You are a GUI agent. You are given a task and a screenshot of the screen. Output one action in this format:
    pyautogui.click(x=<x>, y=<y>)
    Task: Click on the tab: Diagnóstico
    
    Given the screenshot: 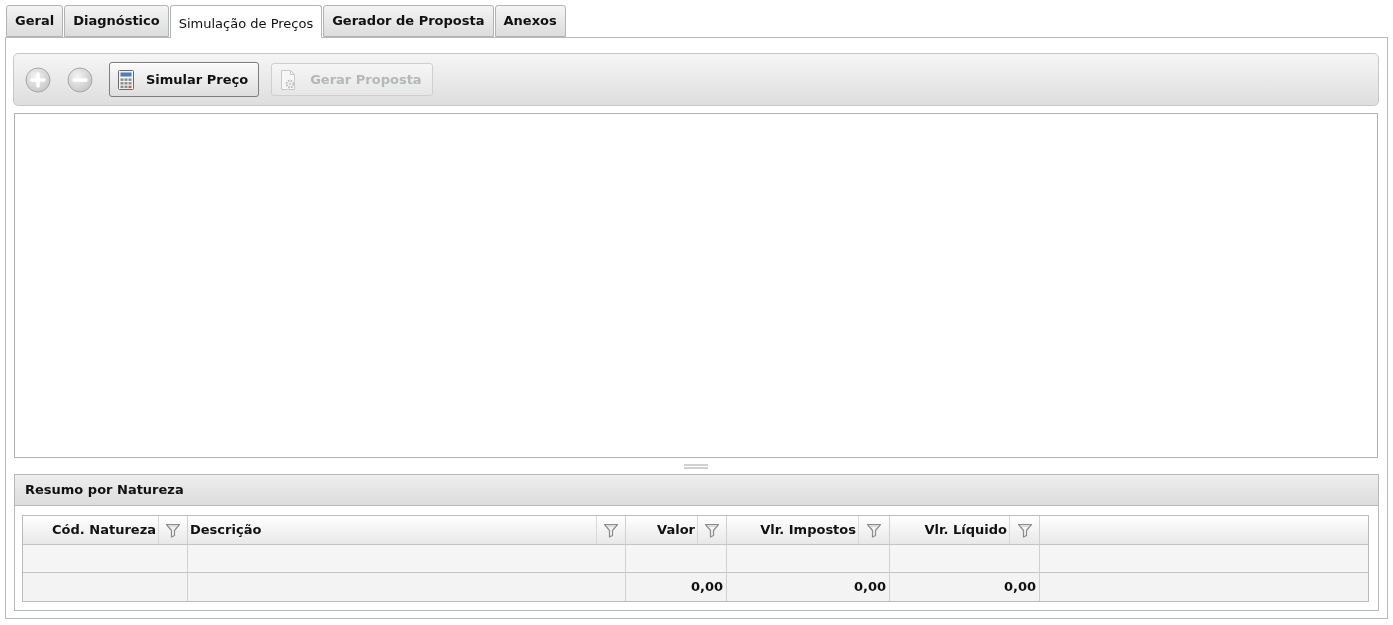 What is the action you would take?
    pyautogui.click(x=116, y=21)
    